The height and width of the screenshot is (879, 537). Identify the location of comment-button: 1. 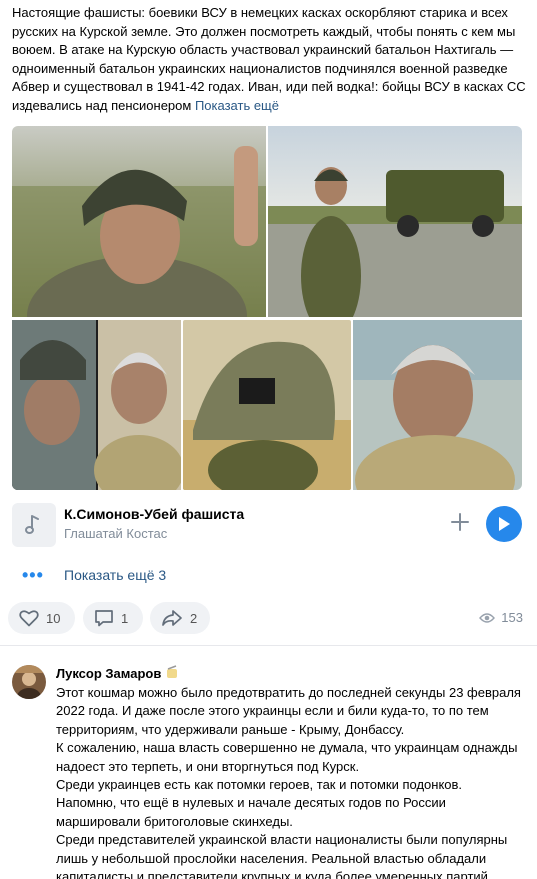
(113, 618).